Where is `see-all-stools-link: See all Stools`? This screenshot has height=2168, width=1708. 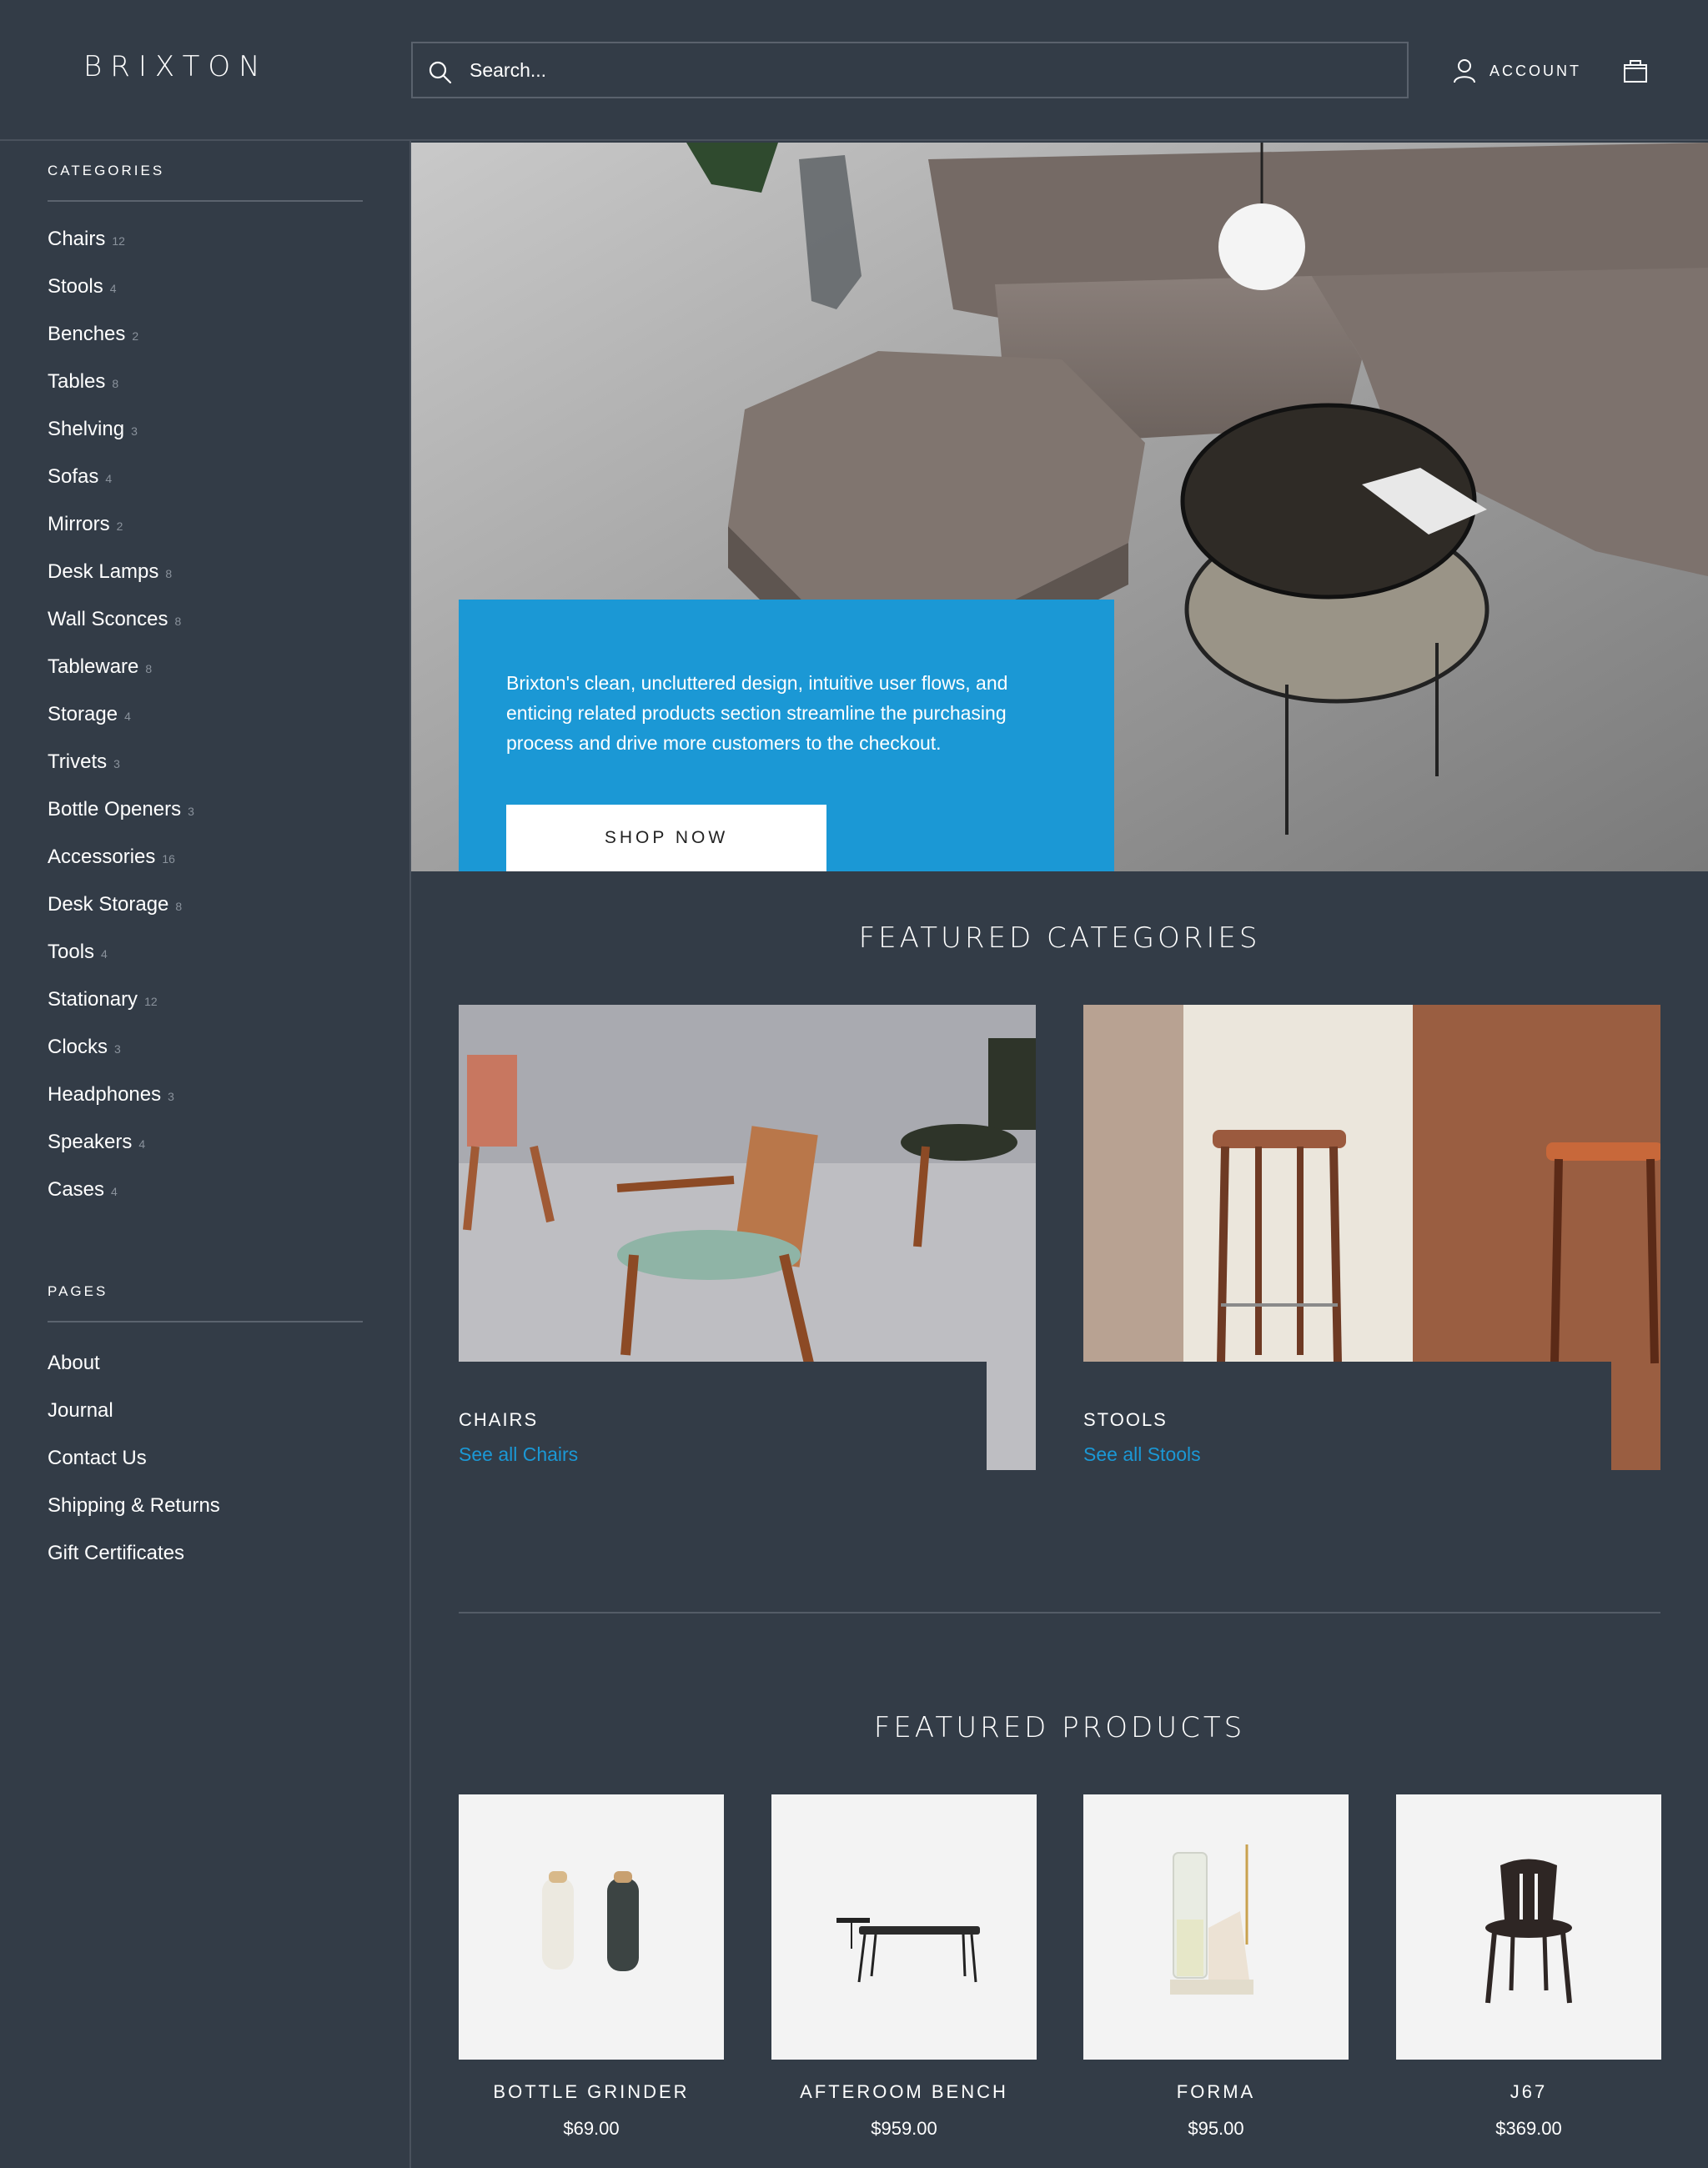
see-all-stools-link: See all Stools is located at coordinates (1142, 1454).